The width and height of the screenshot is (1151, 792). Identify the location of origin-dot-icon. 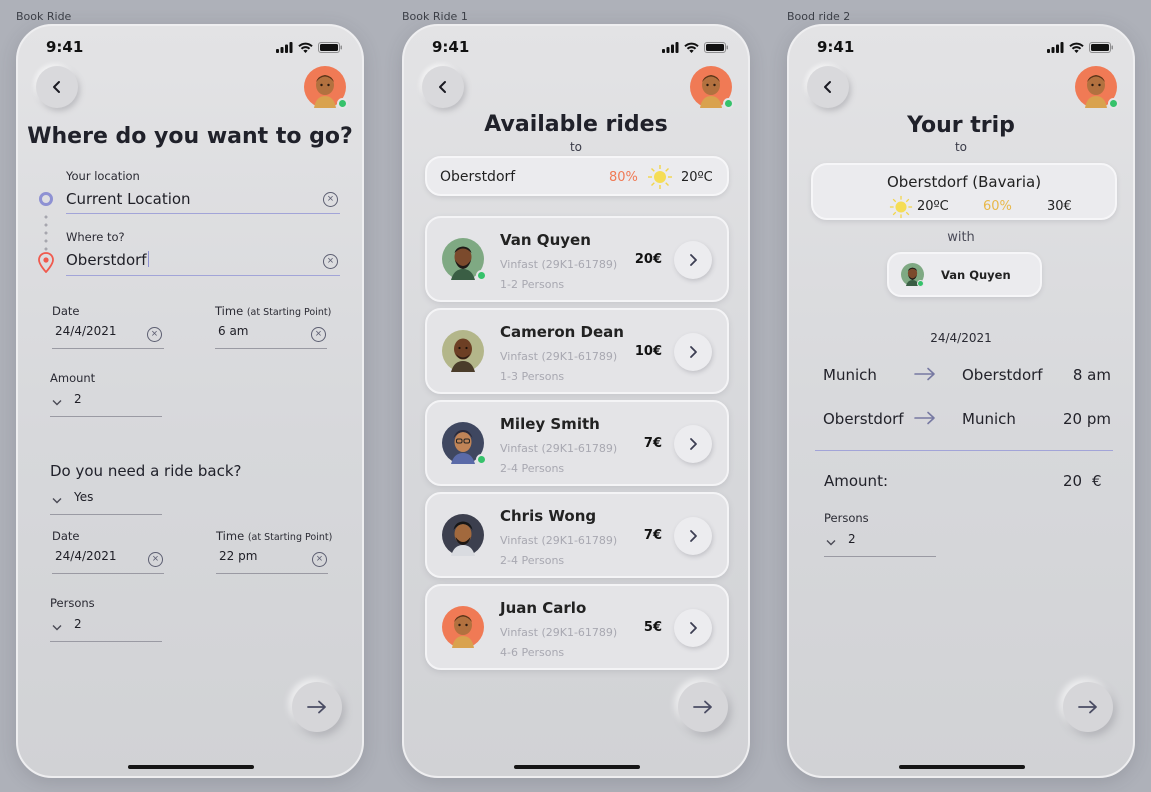
(46, 199).